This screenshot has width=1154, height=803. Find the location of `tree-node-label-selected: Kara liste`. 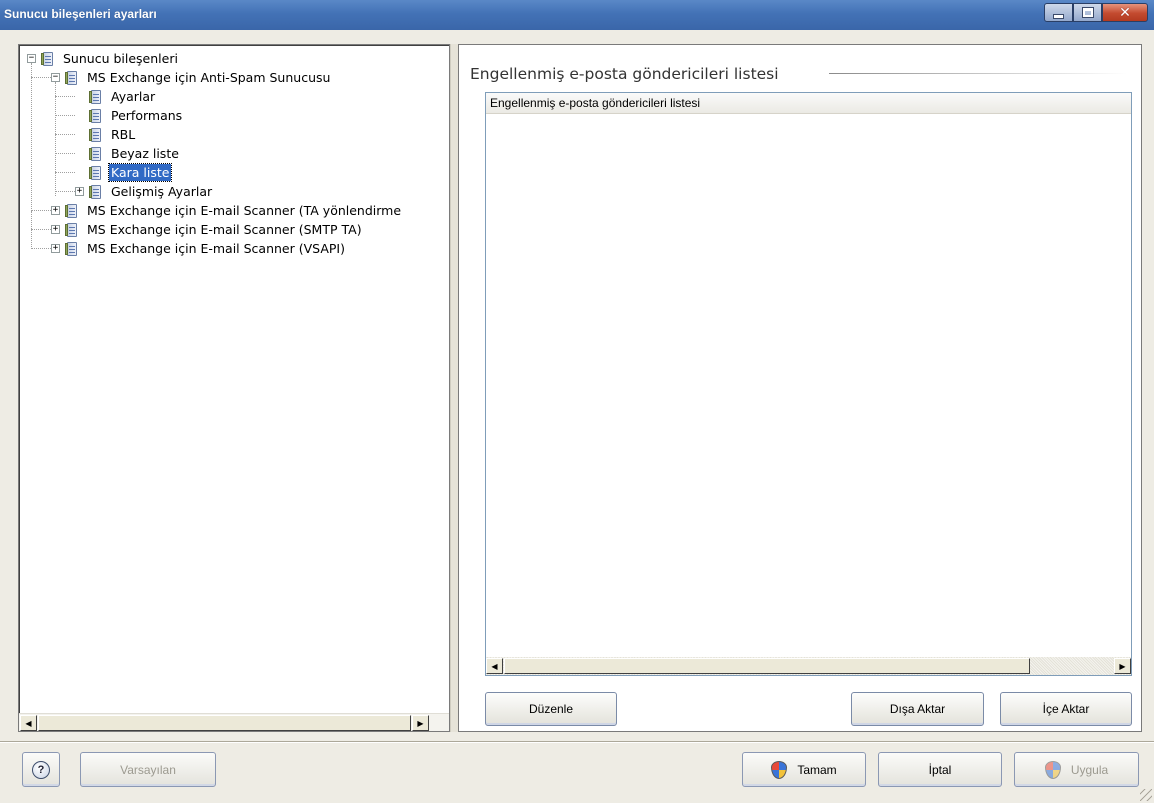

tree-node-label-selected: Kara liste is located at coordinates (140, 172).